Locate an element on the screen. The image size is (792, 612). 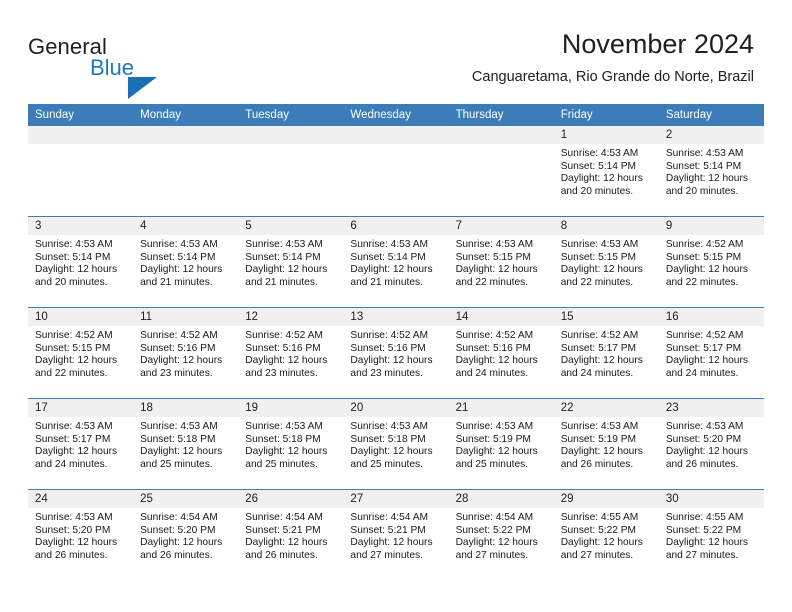
daylight-text: Daylight: 12 hours and 23 minutes. is located at coordinates (181, 367).